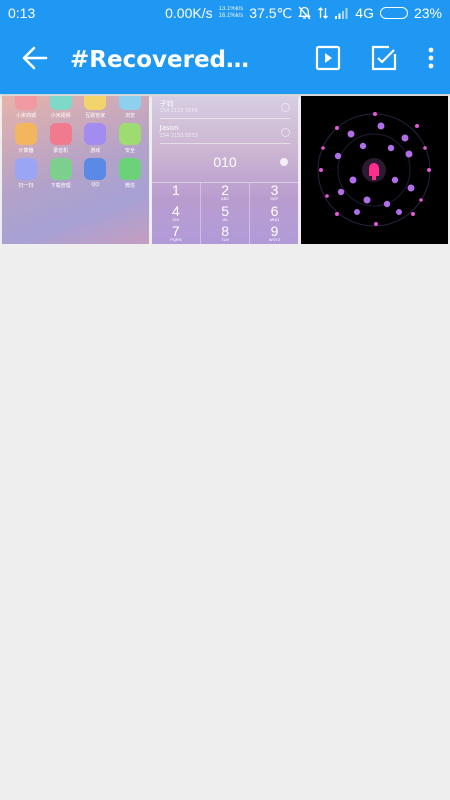 The width and height of the screenshot is (450, 800). I want to click on slideshow-button, so click(328, 60).